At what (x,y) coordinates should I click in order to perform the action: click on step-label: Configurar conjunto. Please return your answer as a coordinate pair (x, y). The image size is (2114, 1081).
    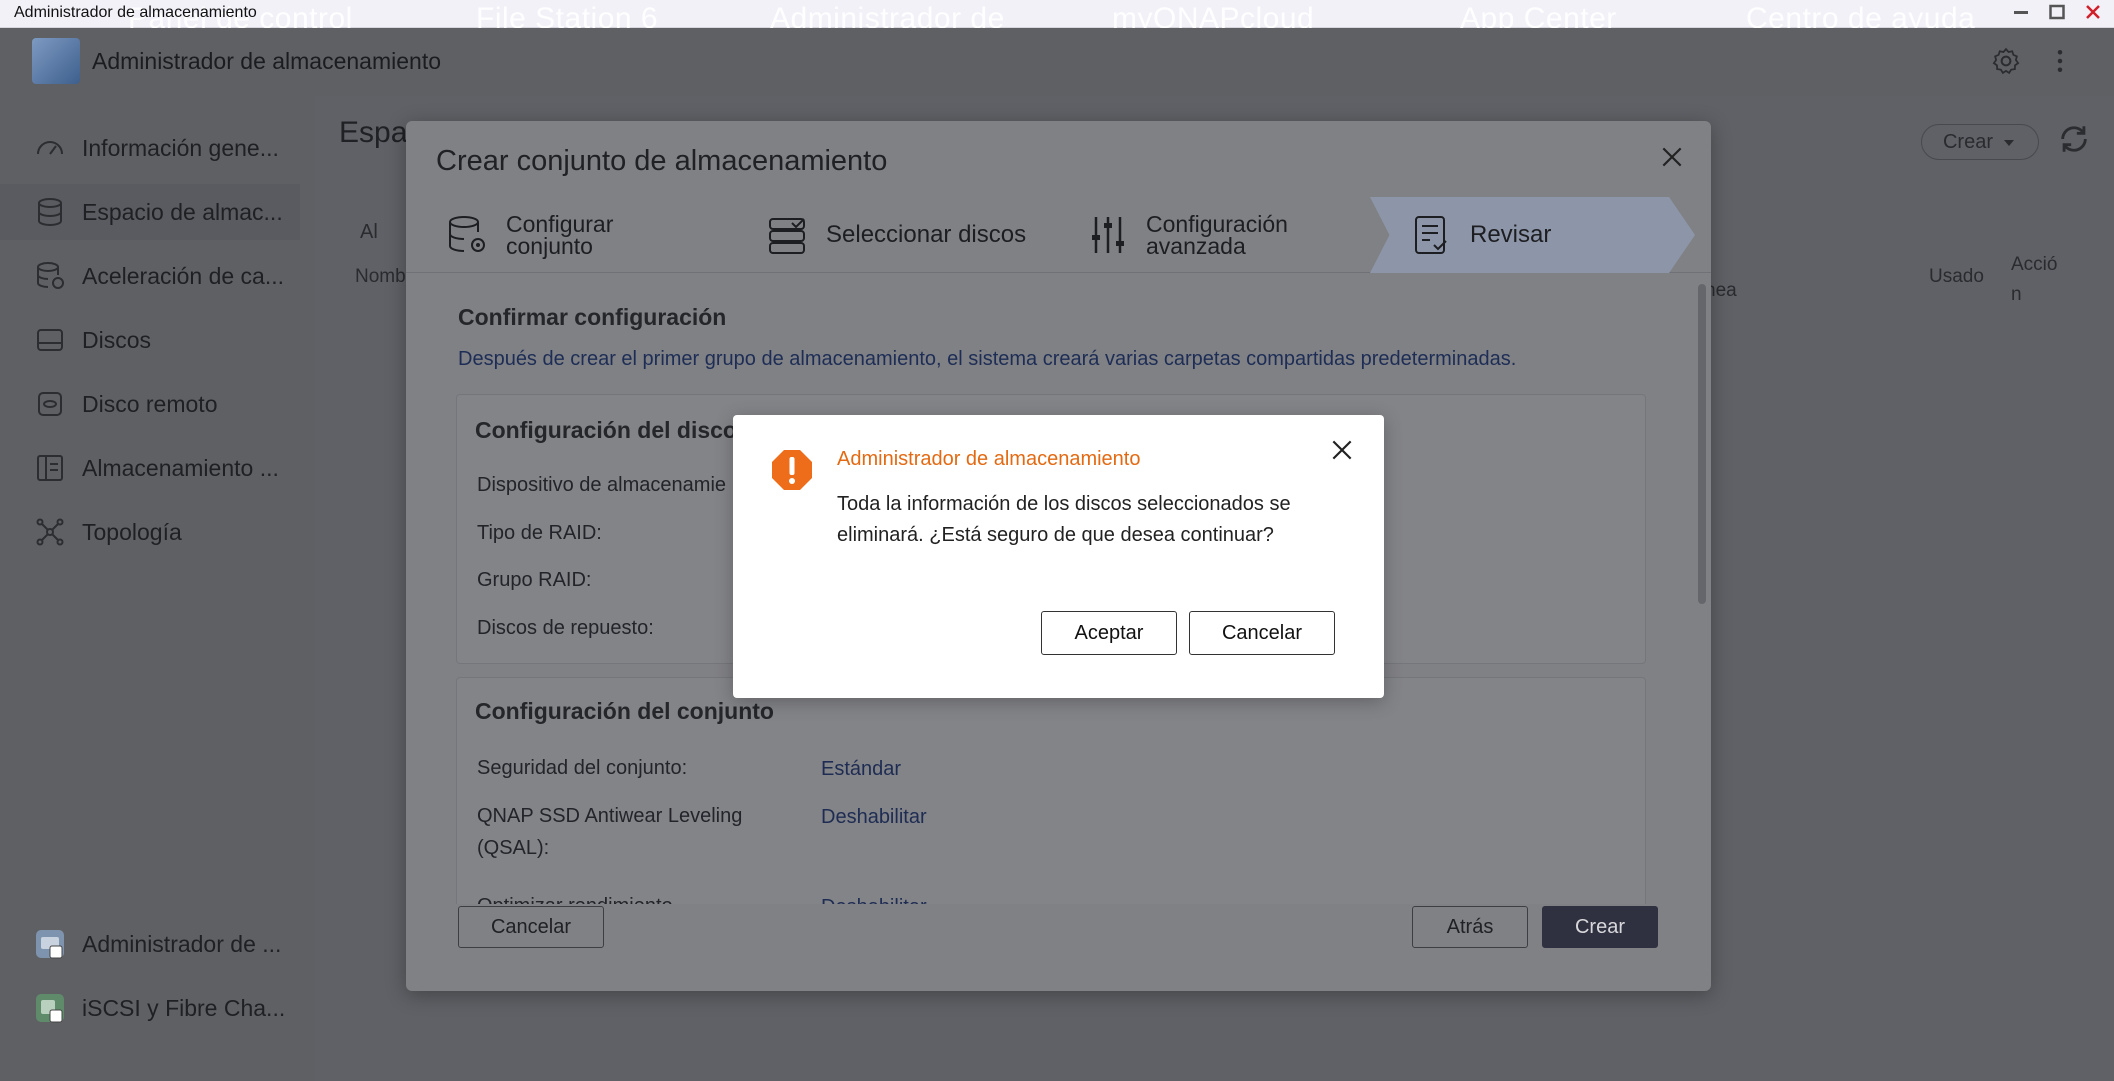
    Looking at the image, I should click on (560, 235).